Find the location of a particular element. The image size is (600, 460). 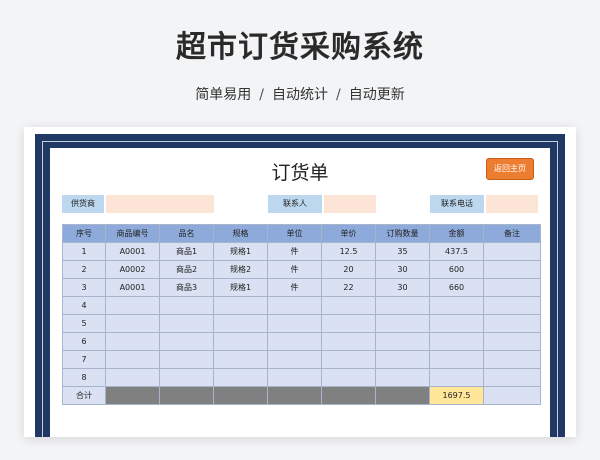

cell-name: 商品1 is located at coordinates (186, 251).